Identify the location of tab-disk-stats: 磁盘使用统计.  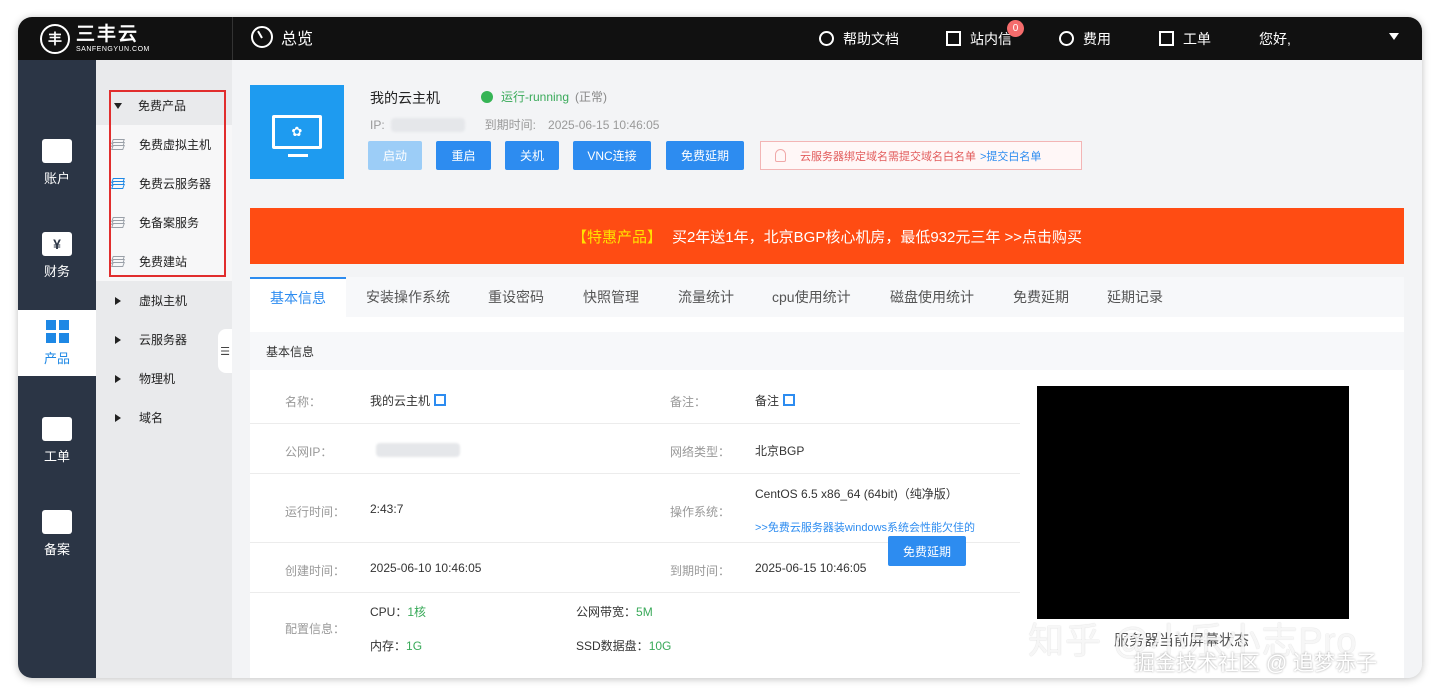
(932, 297).